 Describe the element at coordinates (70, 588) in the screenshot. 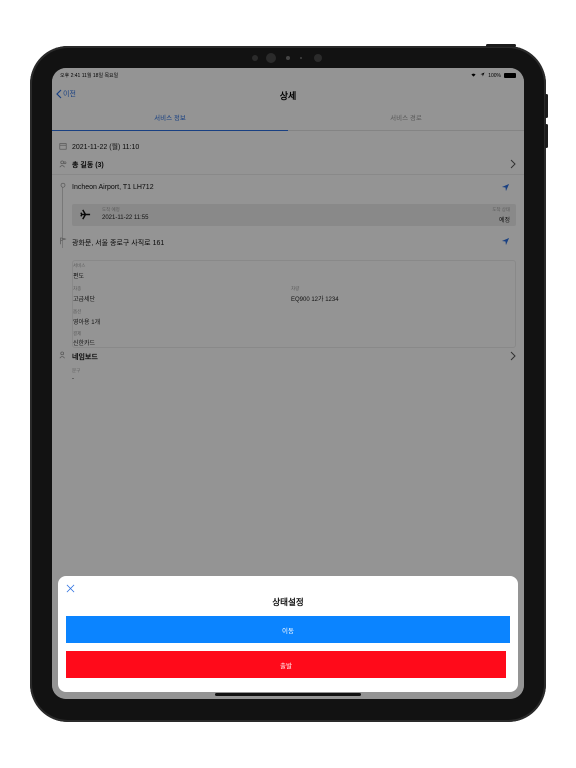

I see `close-icon` at that location.